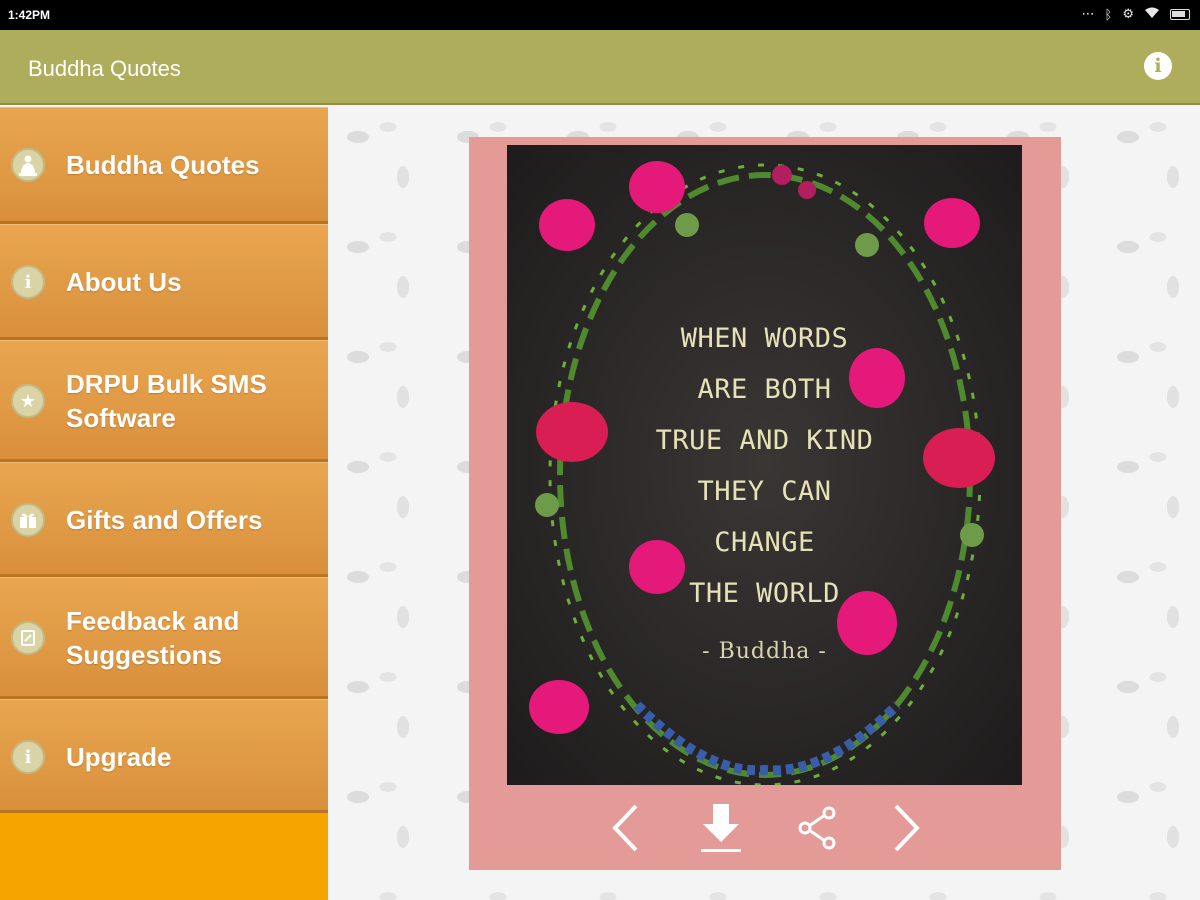 The image size is (1200, 900). What do you see at coordinates (104, 68) in the screenshot?
I see `app-title: Buddha Quotes` at bounding box center [104, 68].